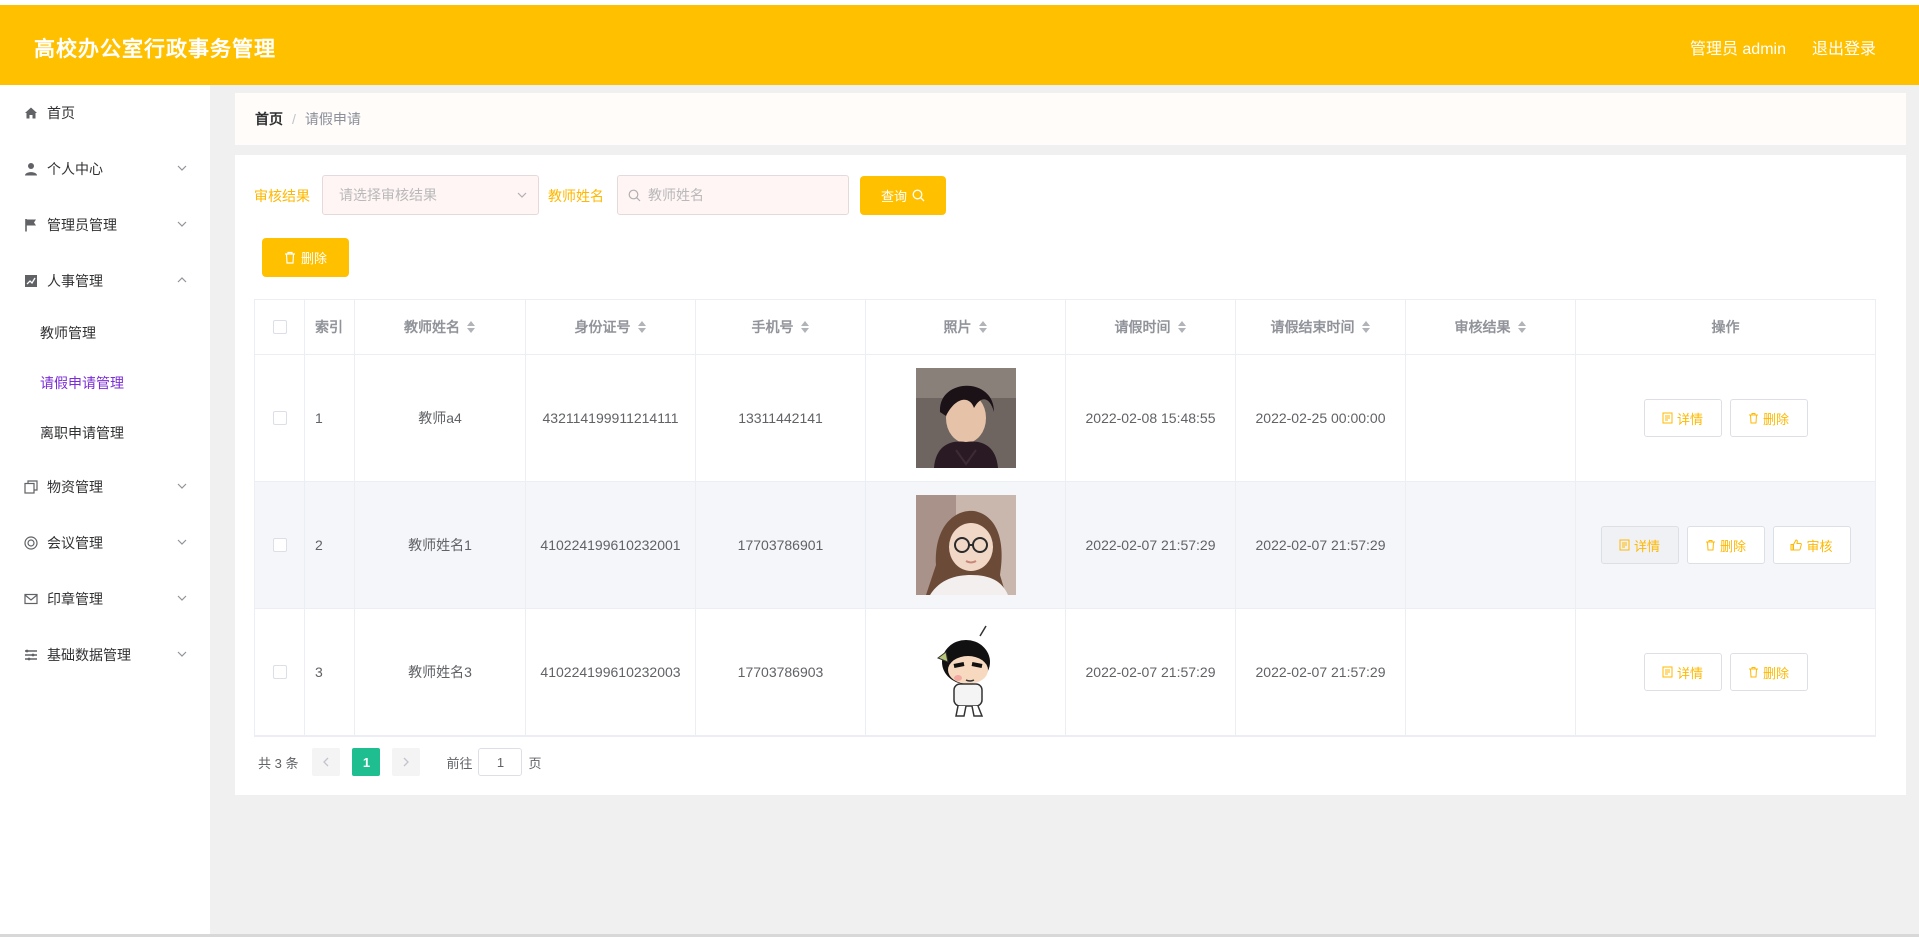  Describe the element at coordinates (31, 169) in the screenshot. I see `user-icon` at that location.